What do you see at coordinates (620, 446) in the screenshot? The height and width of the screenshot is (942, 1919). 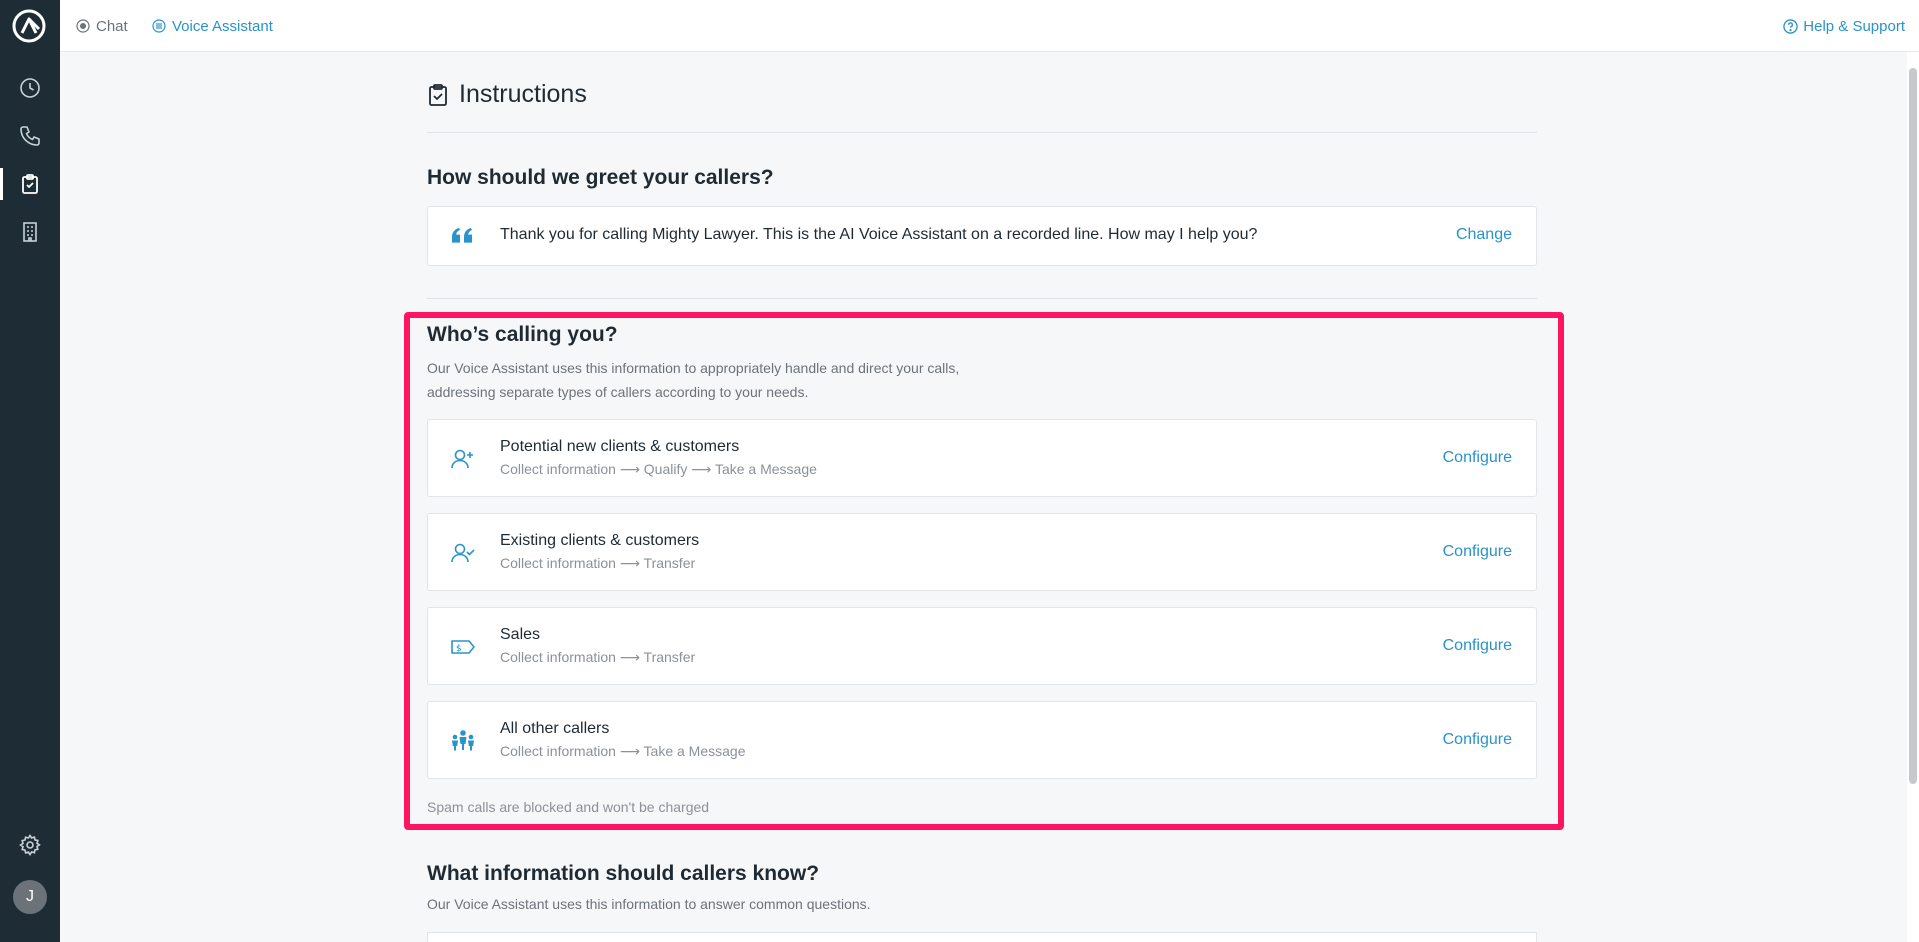 I see `caller-type-title: Potential new clients & customers` at bounding box center [620, 446].